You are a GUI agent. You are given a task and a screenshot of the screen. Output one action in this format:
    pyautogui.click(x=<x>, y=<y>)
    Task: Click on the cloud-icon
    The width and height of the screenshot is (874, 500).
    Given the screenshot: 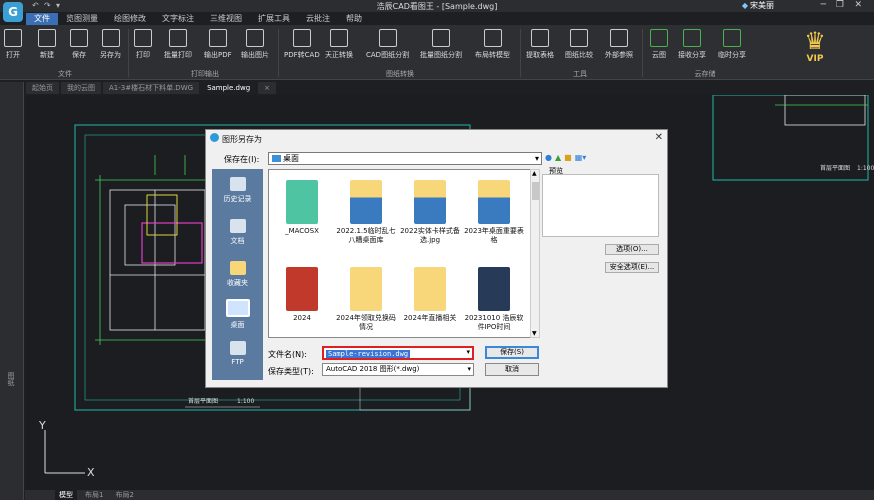 What is the action you would take?
    pyautogui.click(x=659, y=38)
    